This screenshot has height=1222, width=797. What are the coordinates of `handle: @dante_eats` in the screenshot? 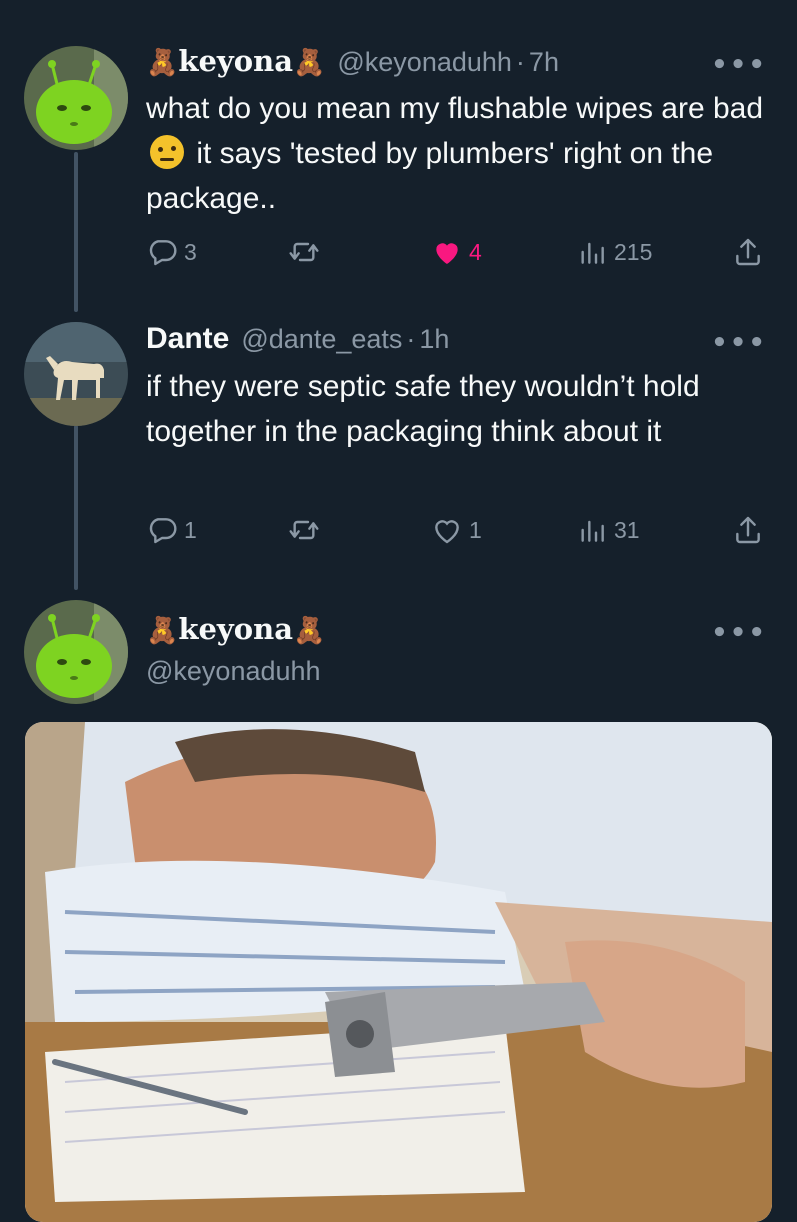 It's located at (321, 339).